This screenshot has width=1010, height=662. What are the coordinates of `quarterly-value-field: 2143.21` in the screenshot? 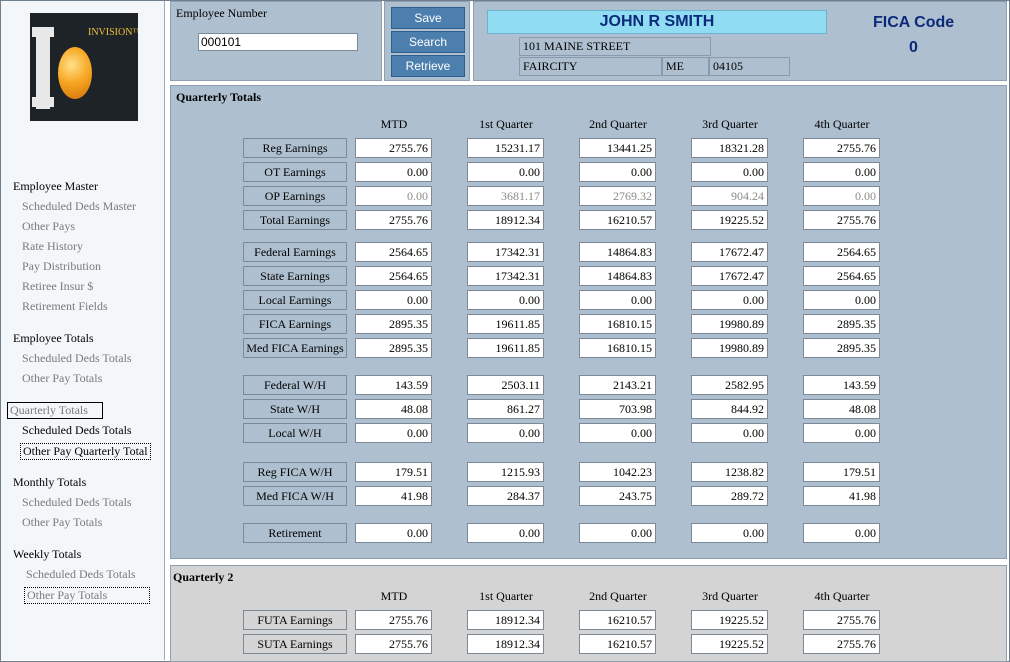 It's located at (617, 385).